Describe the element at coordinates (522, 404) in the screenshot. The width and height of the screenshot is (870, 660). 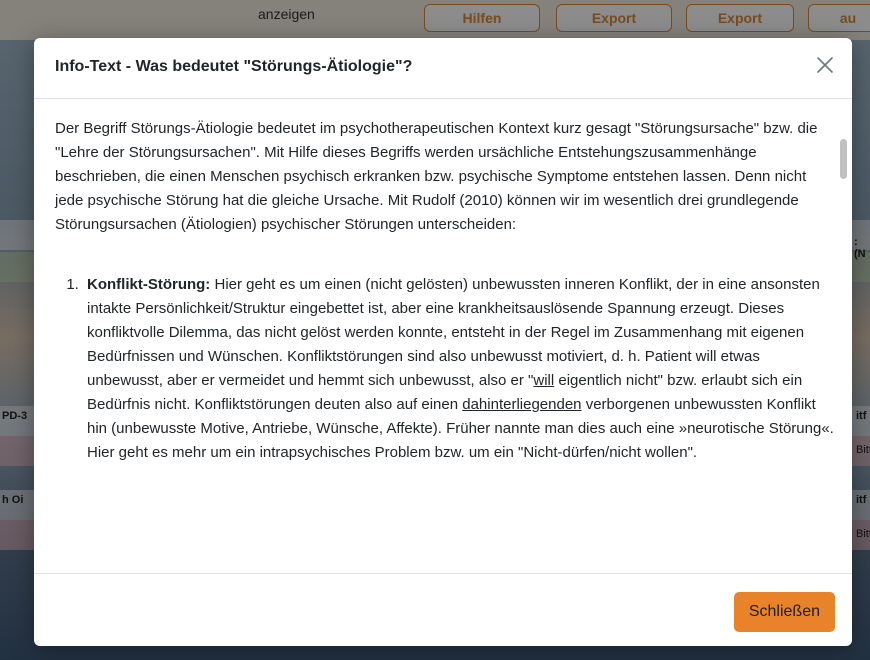
I see `underlined-word: dahinterliegenden` at that location.